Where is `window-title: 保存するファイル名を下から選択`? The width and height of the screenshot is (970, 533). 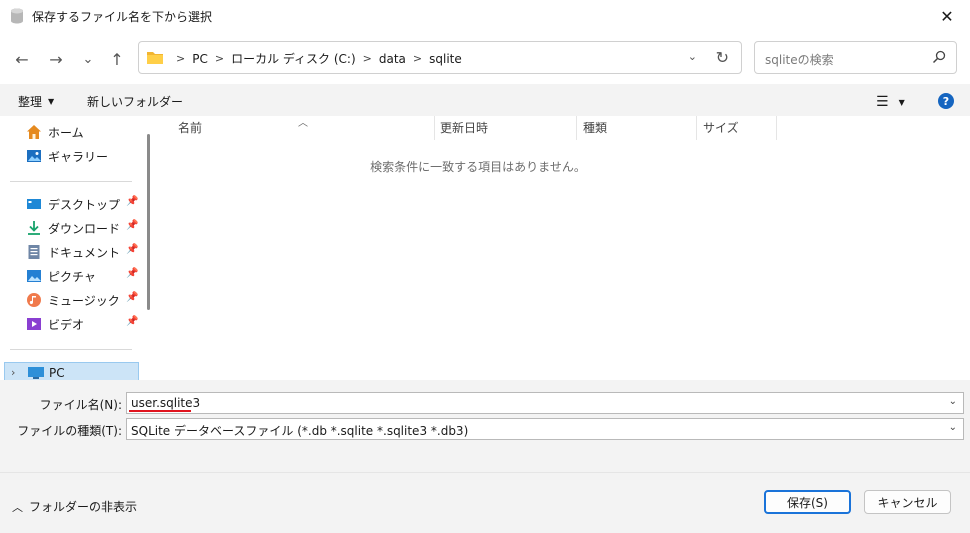 window-title: 保存するファイル名を下から選択 is located at coordinates (122, 17).